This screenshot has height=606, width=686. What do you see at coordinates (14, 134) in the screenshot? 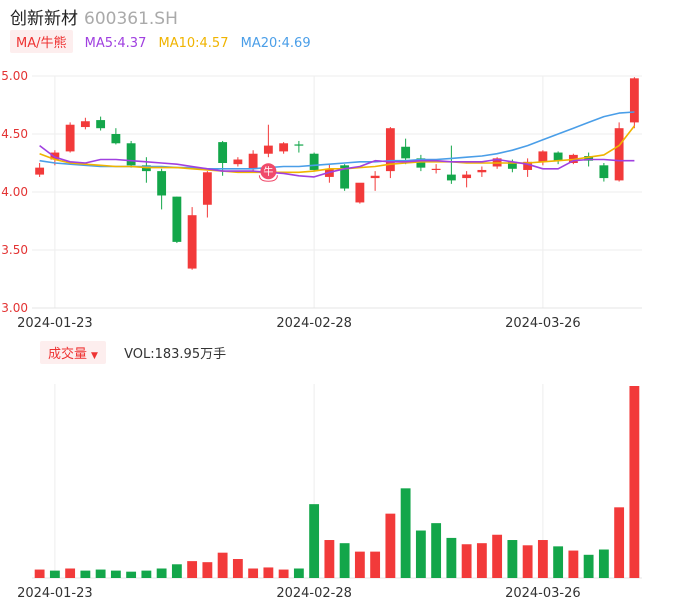
I see `price-tick-label: 4.50` at bounding box center [14, 134].